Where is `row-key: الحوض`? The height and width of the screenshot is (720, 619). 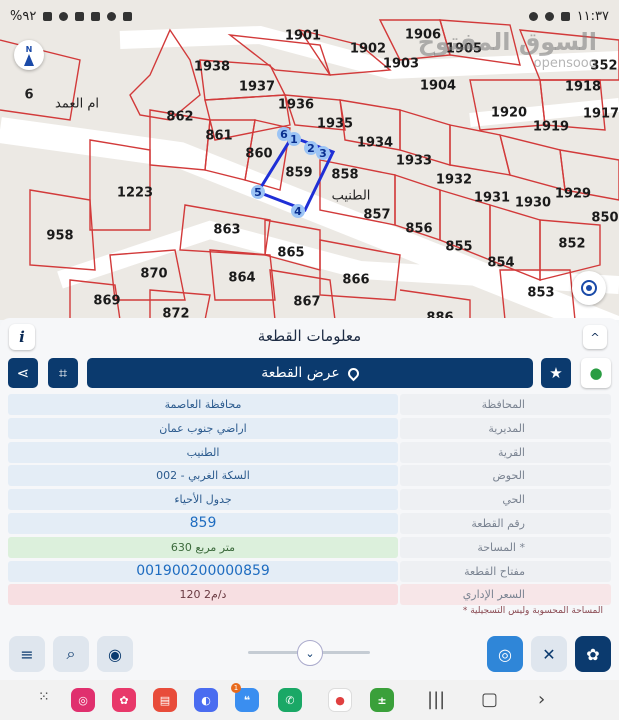
row-key: الحوض is located at coordinates (505, 476).